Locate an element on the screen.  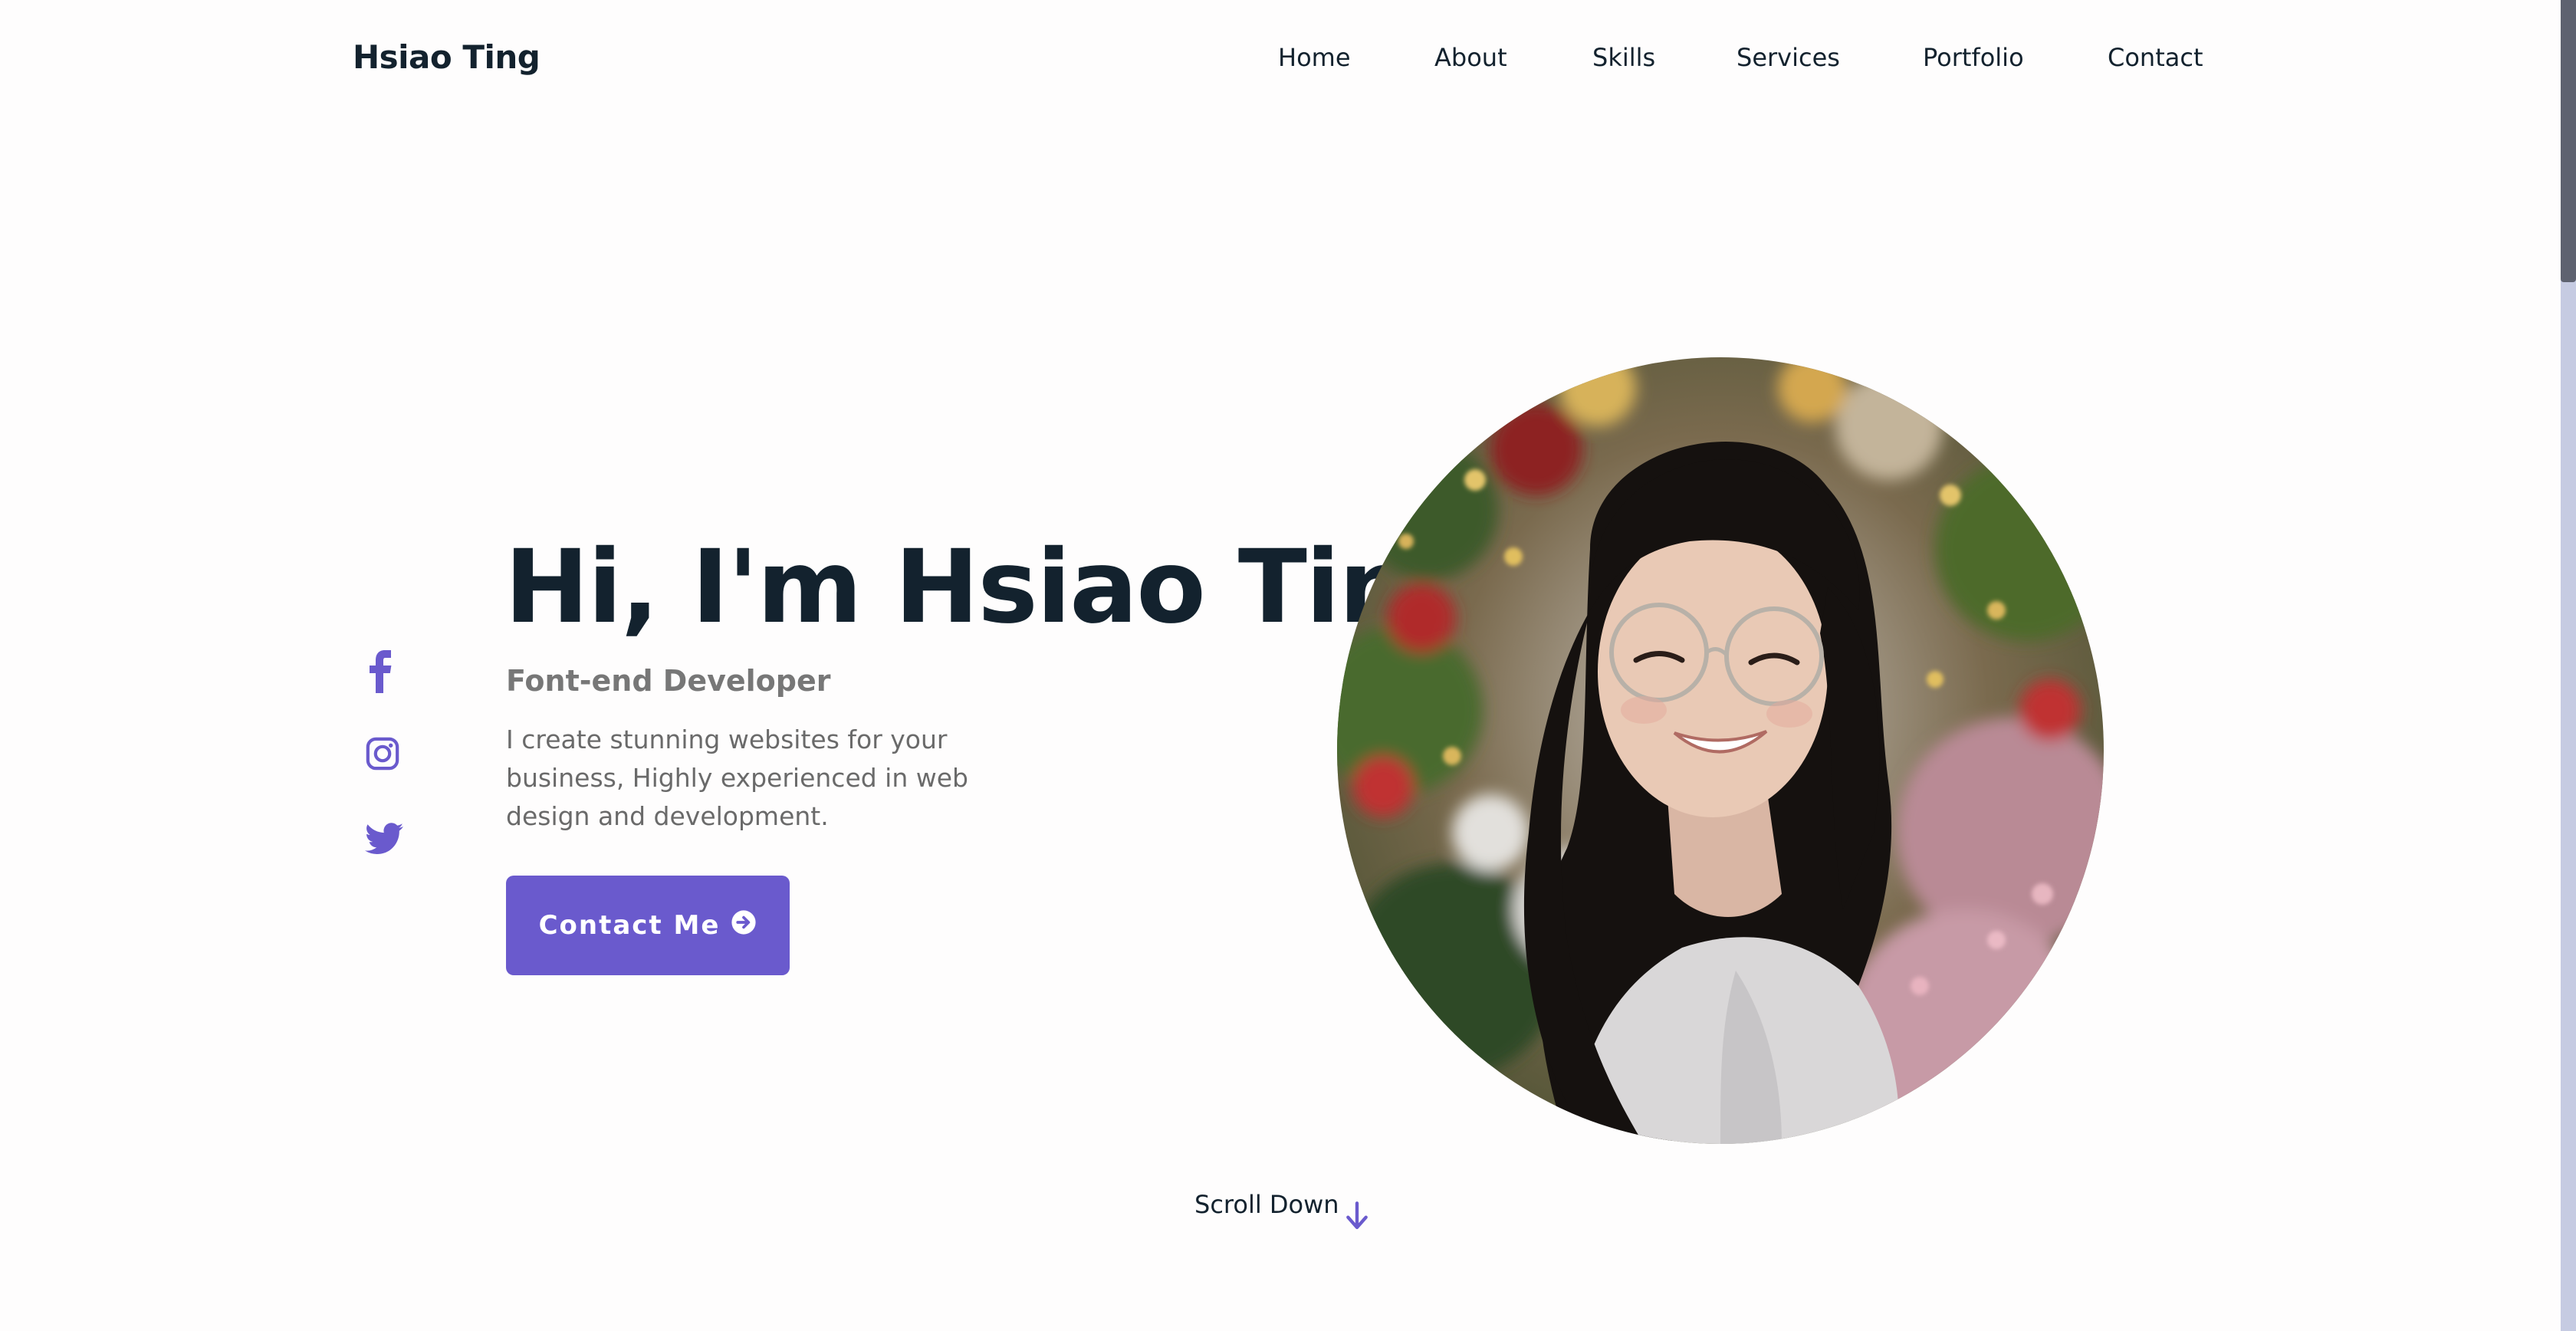
scroll-down-link: Scroll Down is located at coordinates (1282, 1213).